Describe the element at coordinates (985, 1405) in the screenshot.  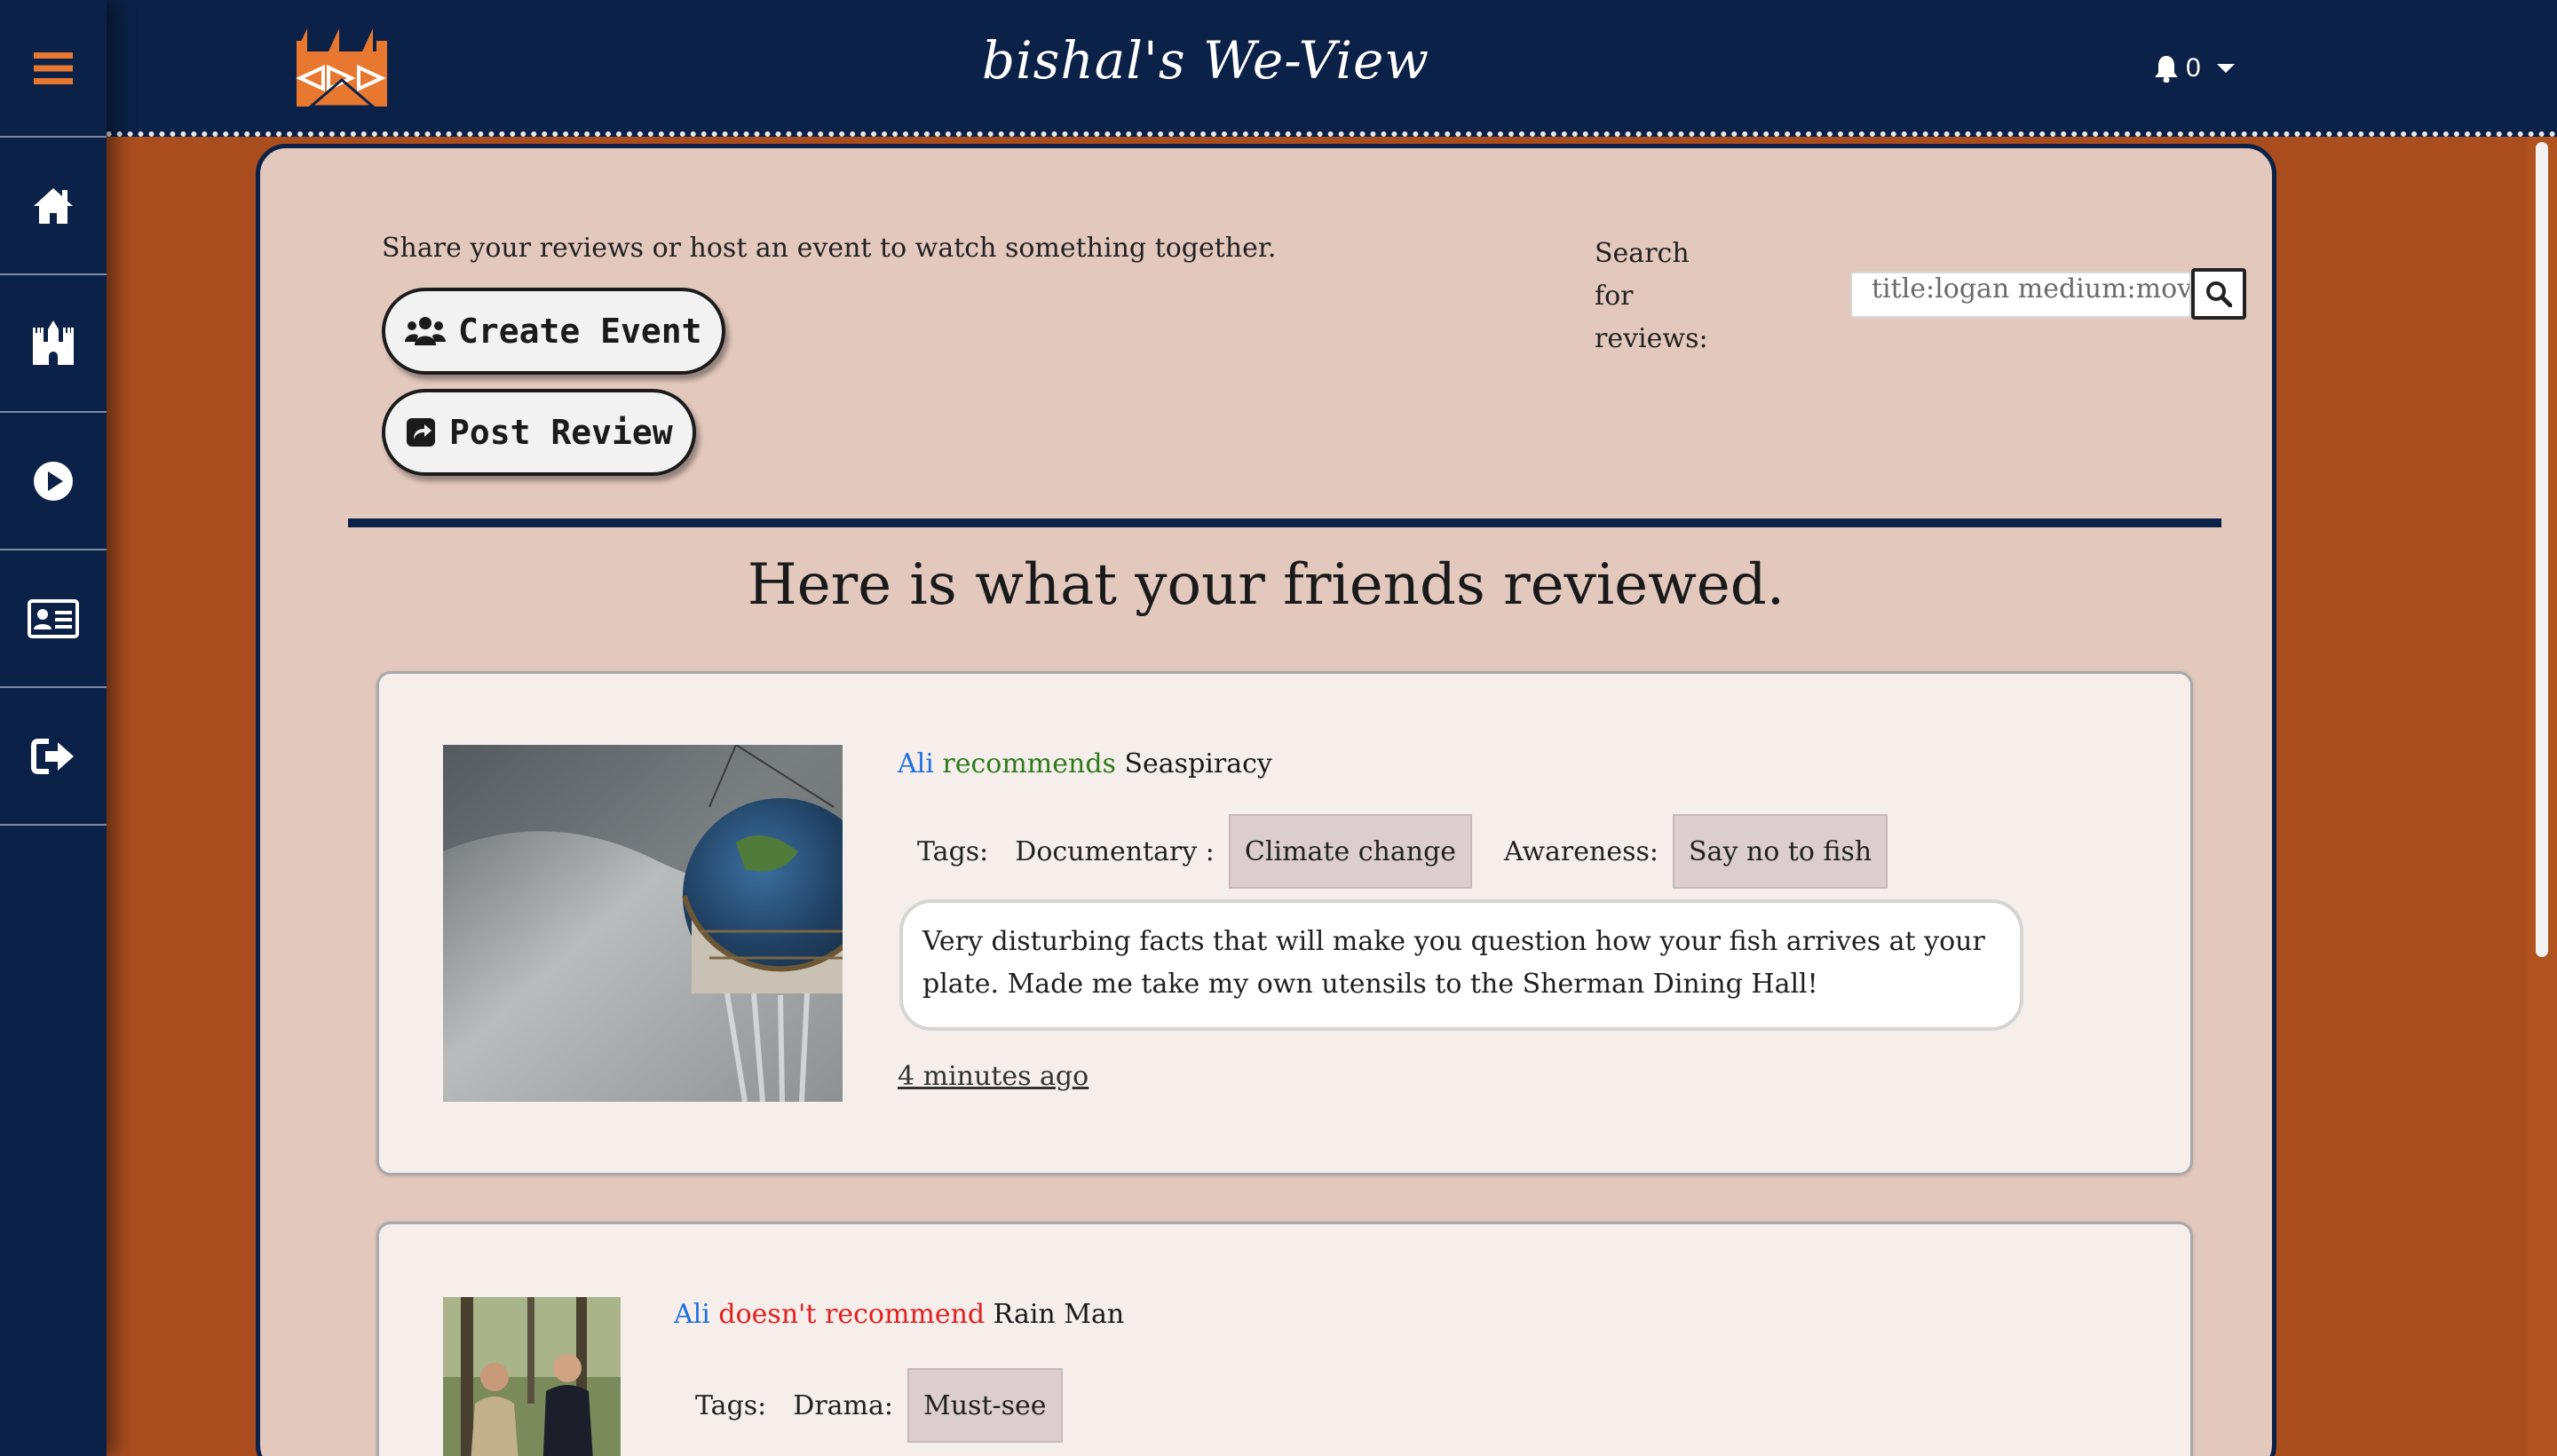
I see `tag-chip: Must-see` at that location.